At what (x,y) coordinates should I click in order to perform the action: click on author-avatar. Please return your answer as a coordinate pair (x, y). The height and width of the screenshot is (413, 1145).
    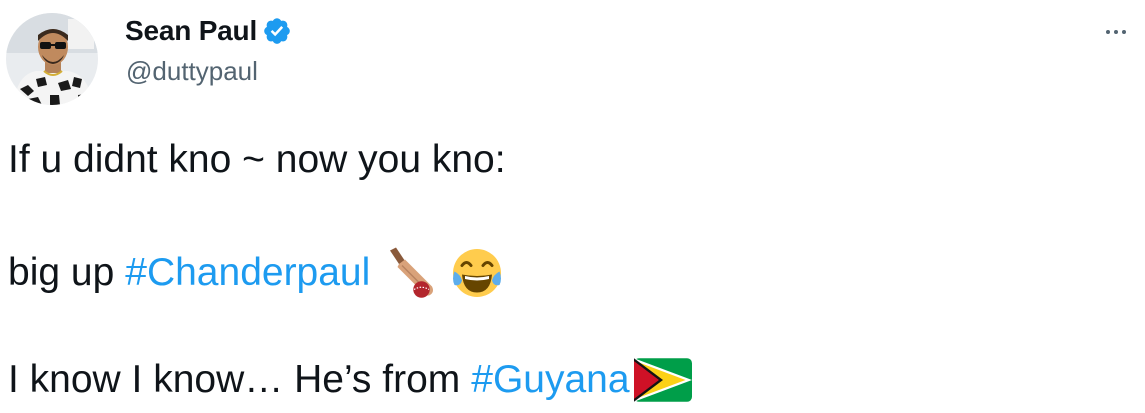
    Looking at the image, I should click on (52, 59).